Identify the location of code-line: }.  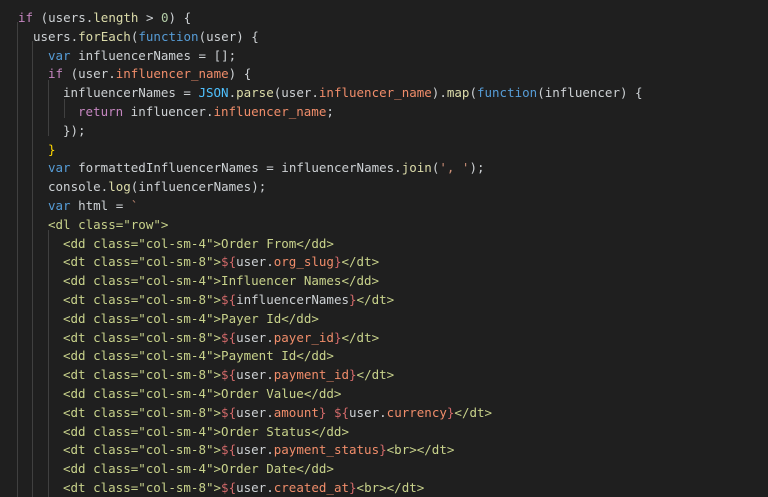
(52, 149).